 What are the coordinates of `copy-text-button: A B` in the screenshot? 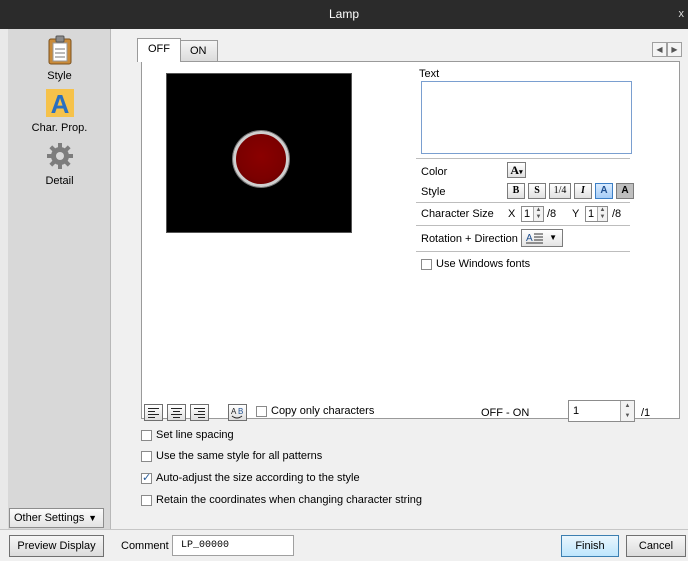 It's located at (237, 412).